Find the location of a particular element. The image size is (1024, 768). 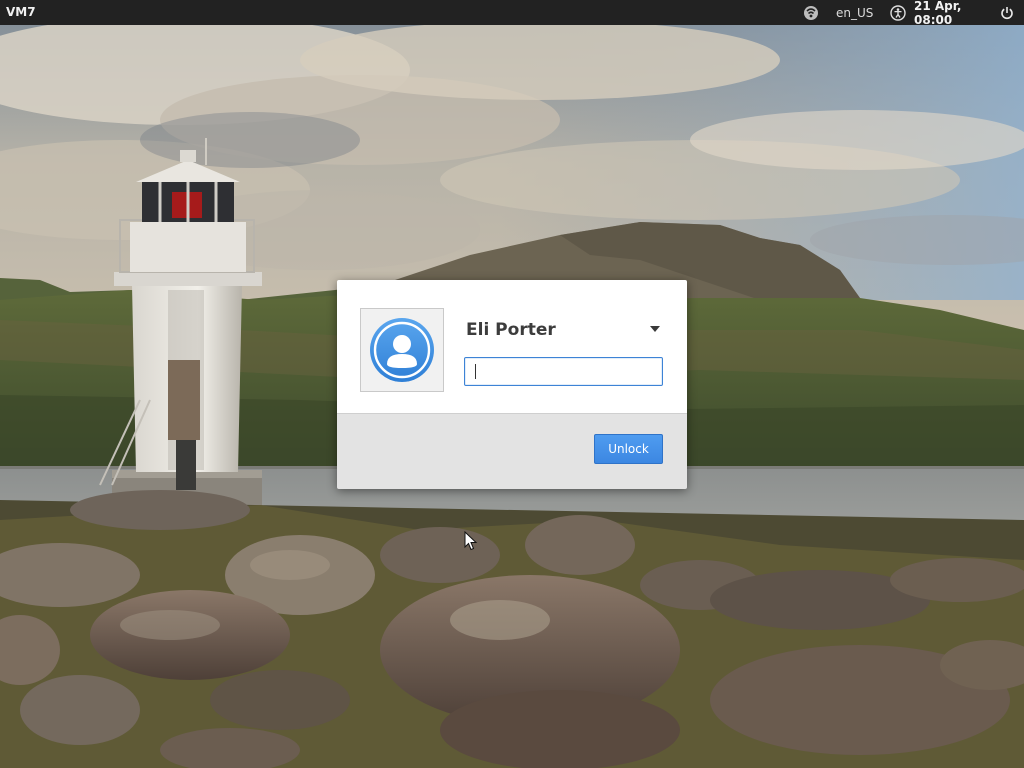

clock: 21 Apr, 08:00 is located at coordinates (954, 13).